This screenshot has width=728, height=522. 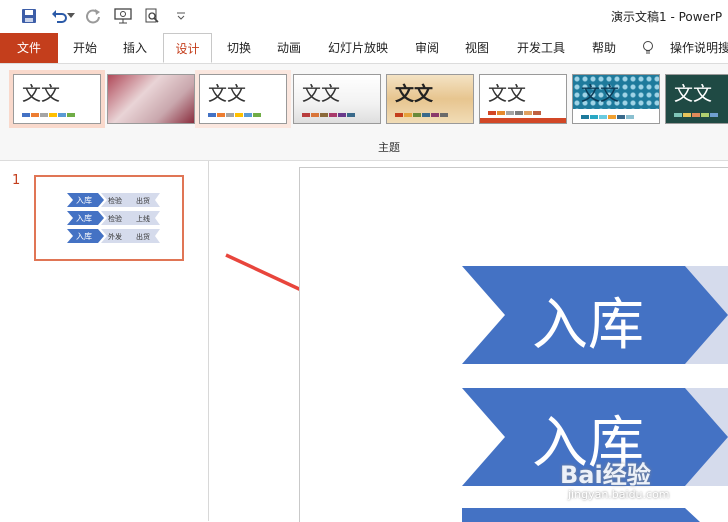 I want to click on thumb-row-1: 入库 检验 出货, so click(x=113, y=200).